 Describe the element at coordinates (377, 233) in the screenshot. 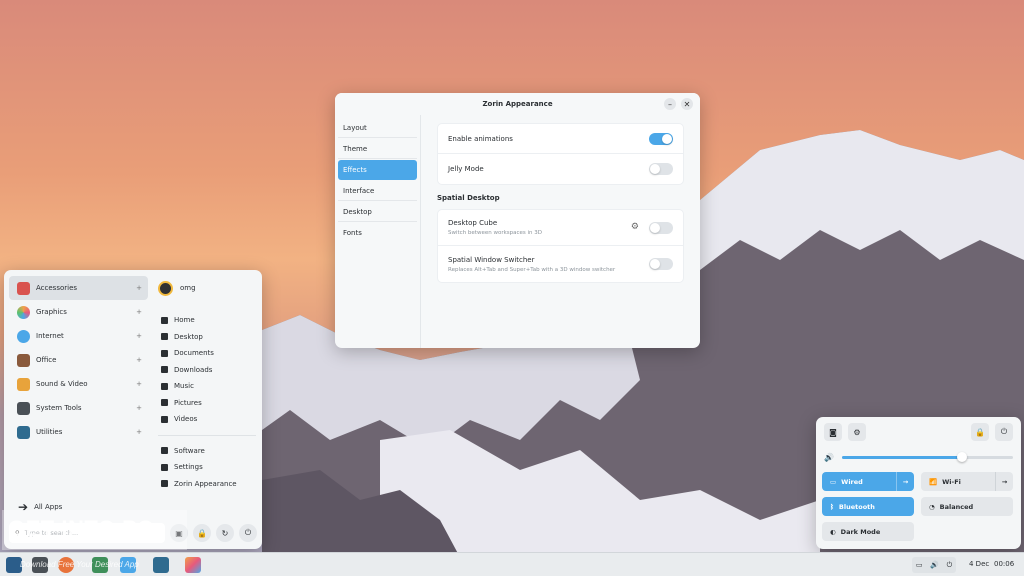

I see `sidebar-item-fonts: Fonts` at that location.